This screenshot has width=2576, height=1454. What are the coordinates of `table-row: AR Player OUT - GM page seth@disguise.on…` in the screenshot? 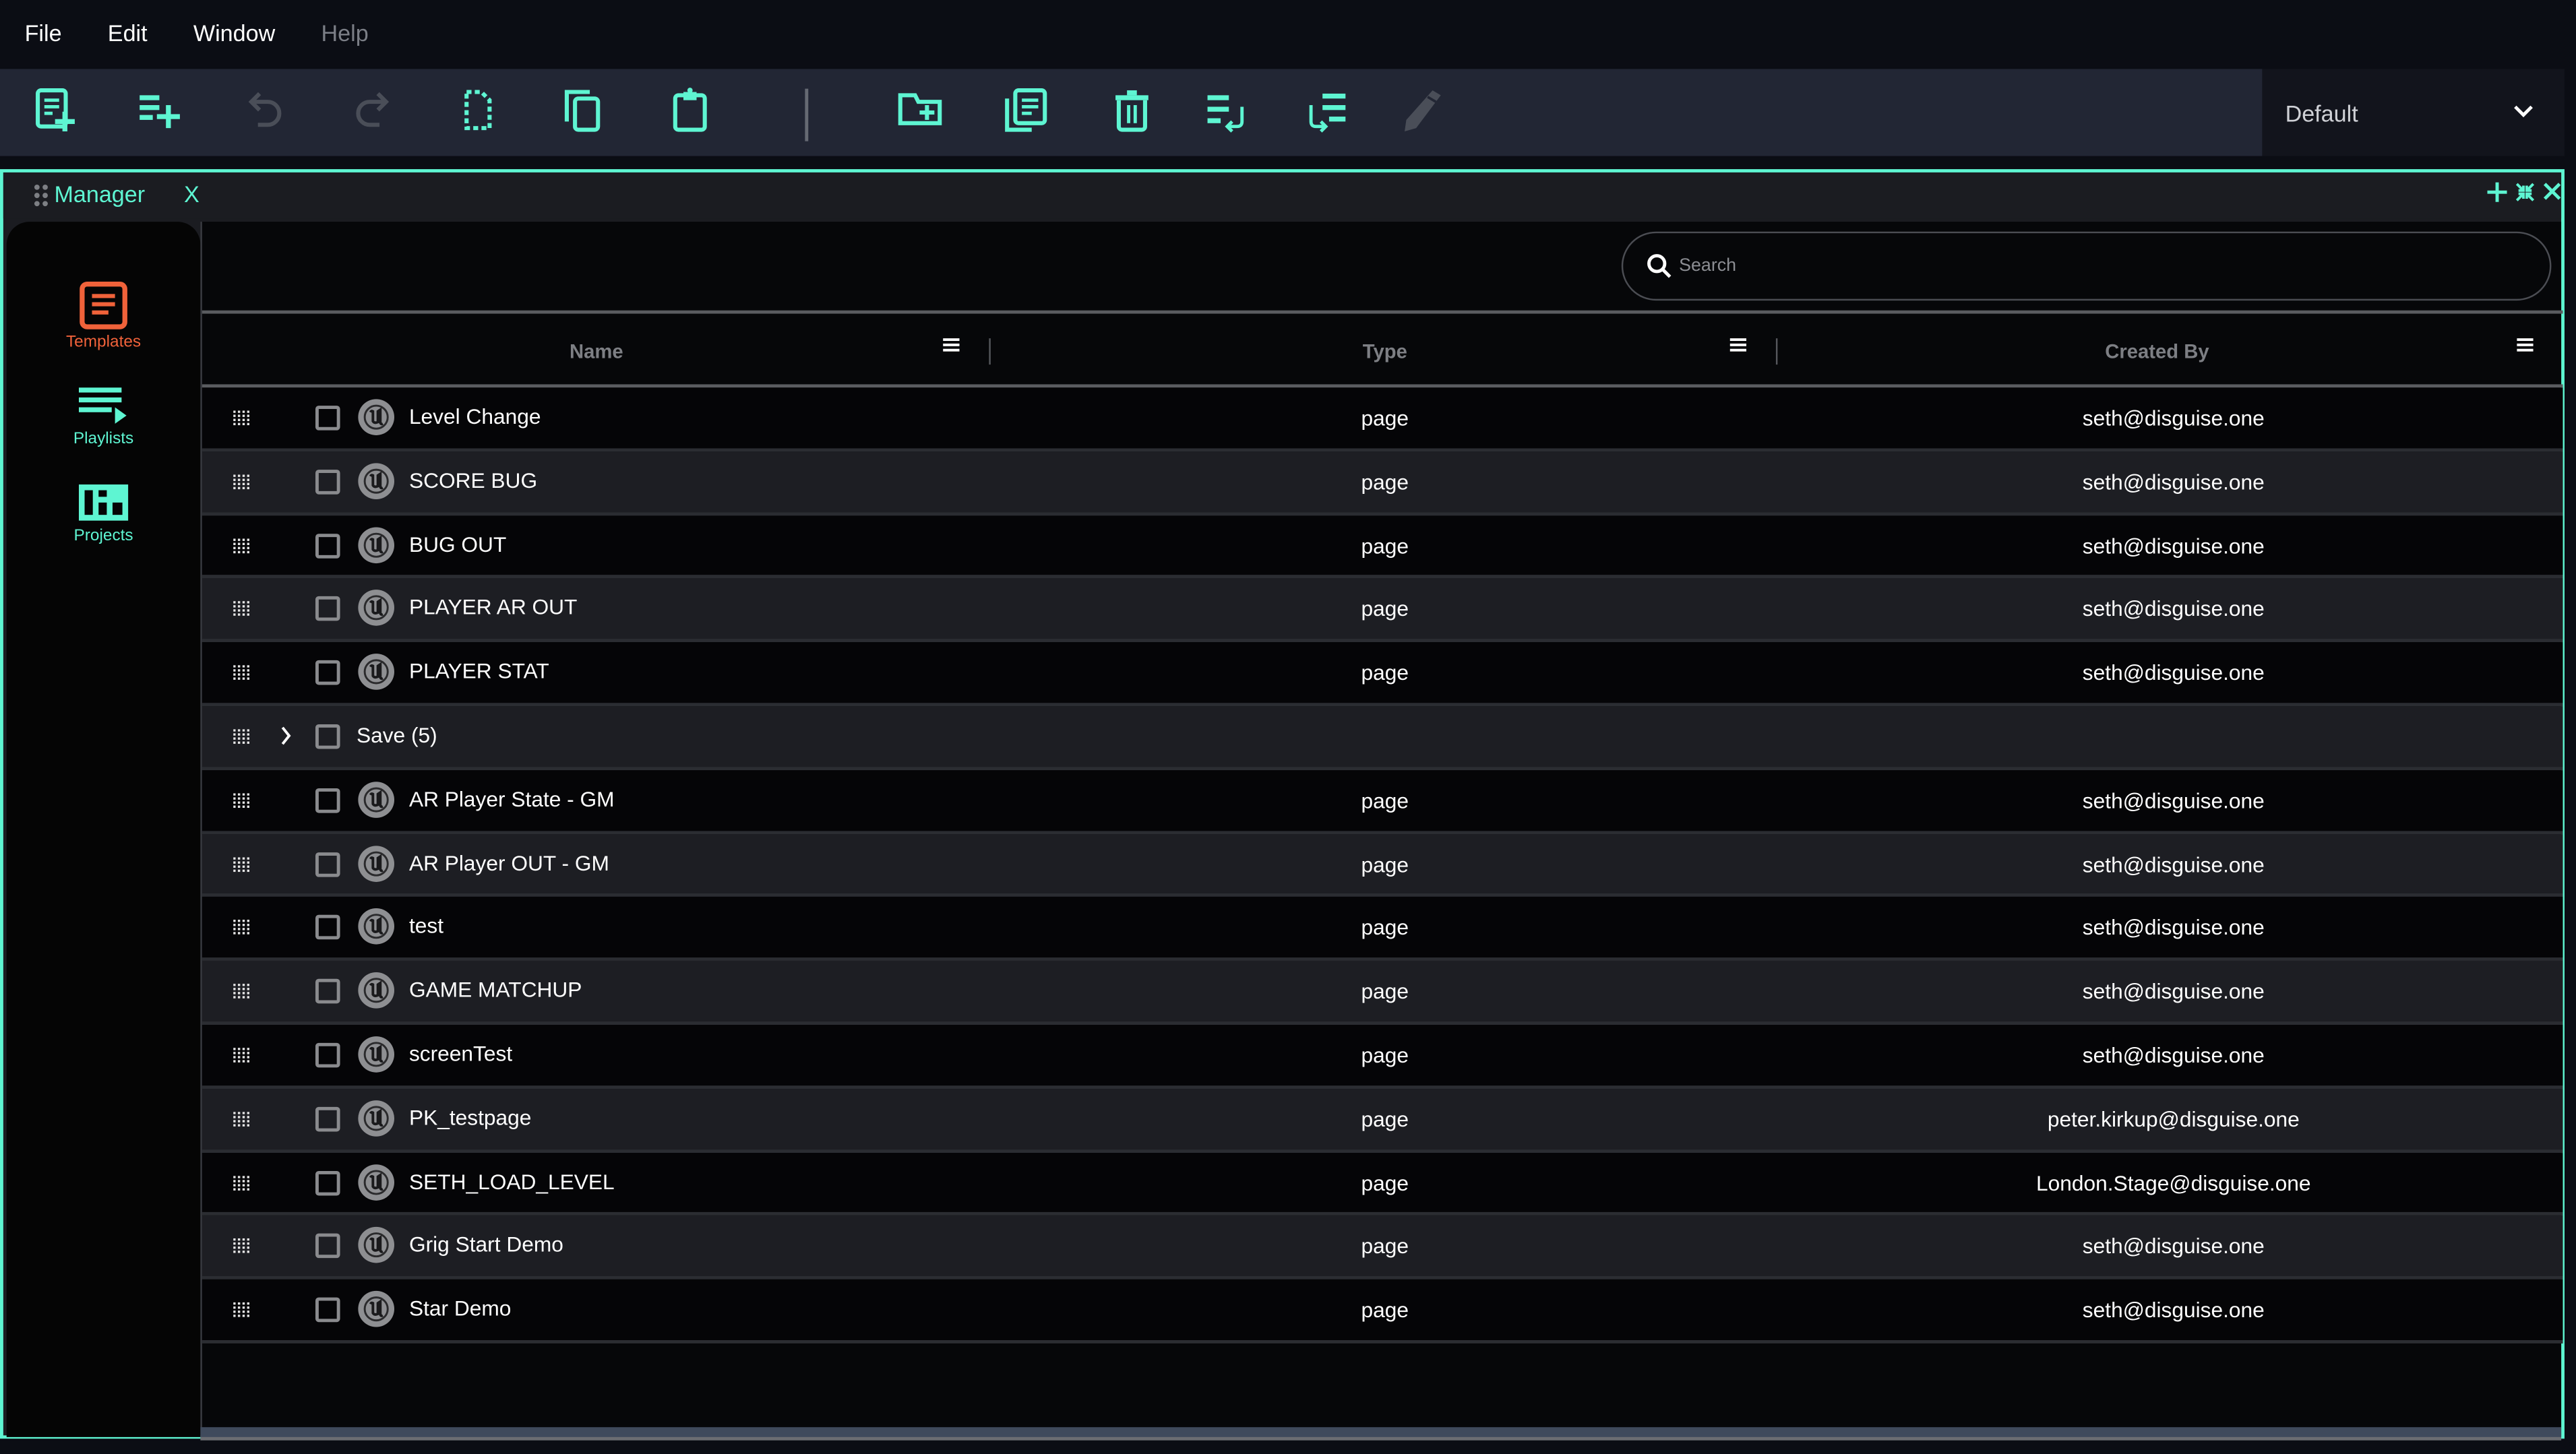 It's located at (1383, 865).